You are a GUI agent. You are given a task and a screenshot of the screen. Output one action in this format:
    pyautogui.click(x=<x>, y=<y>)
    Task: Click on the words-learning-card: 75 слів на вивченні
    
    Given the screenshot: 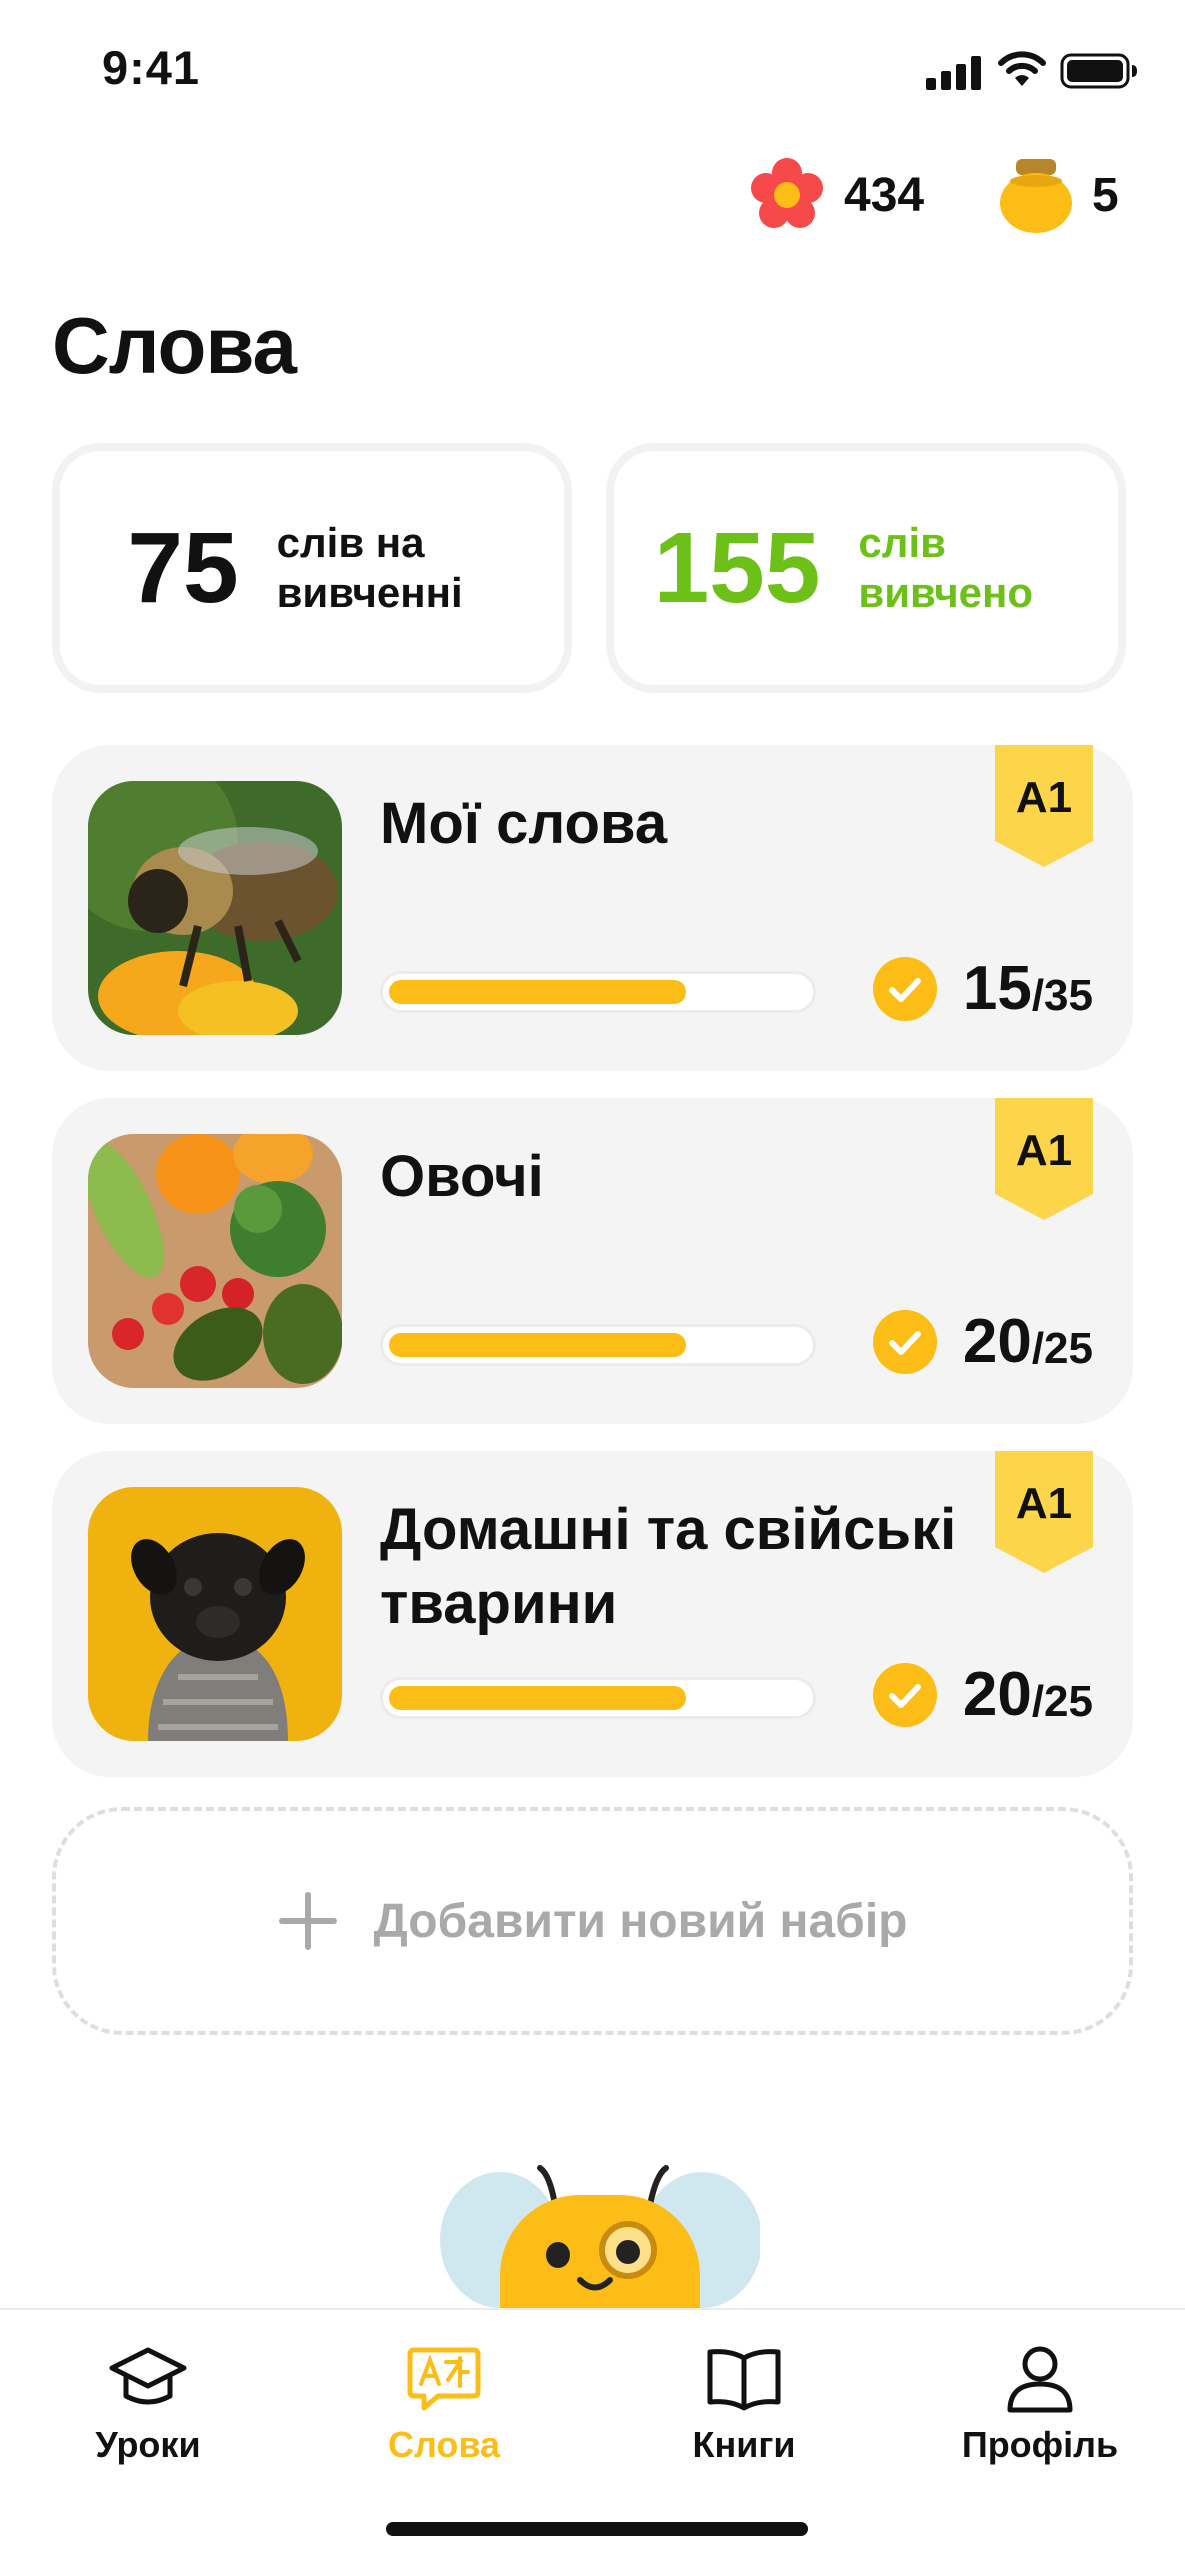 What is the action you would take?
    pyautogui.click(x=312, y=568)
    